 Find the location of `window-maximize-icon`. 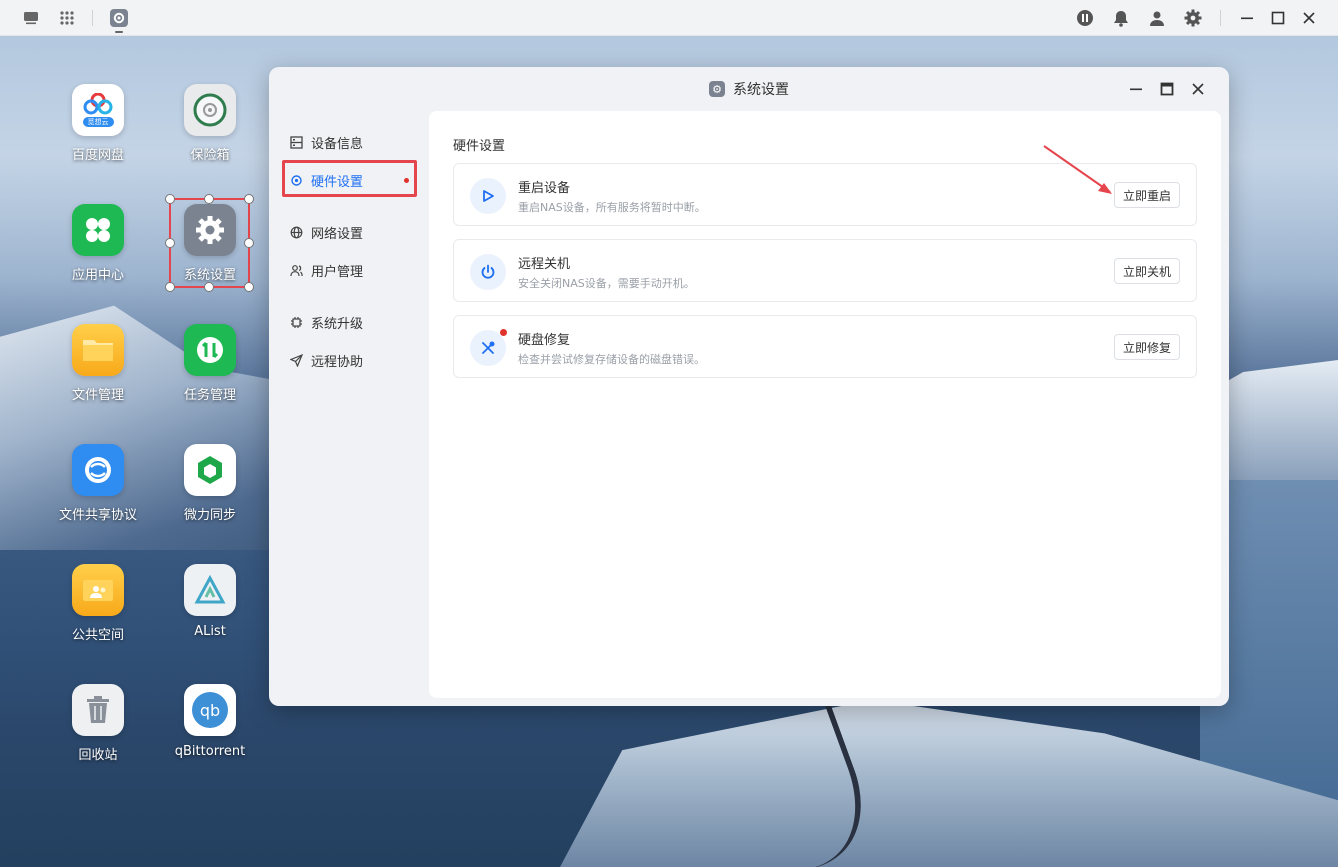

window-maximize-icon is located at coordinates (1167, 89).